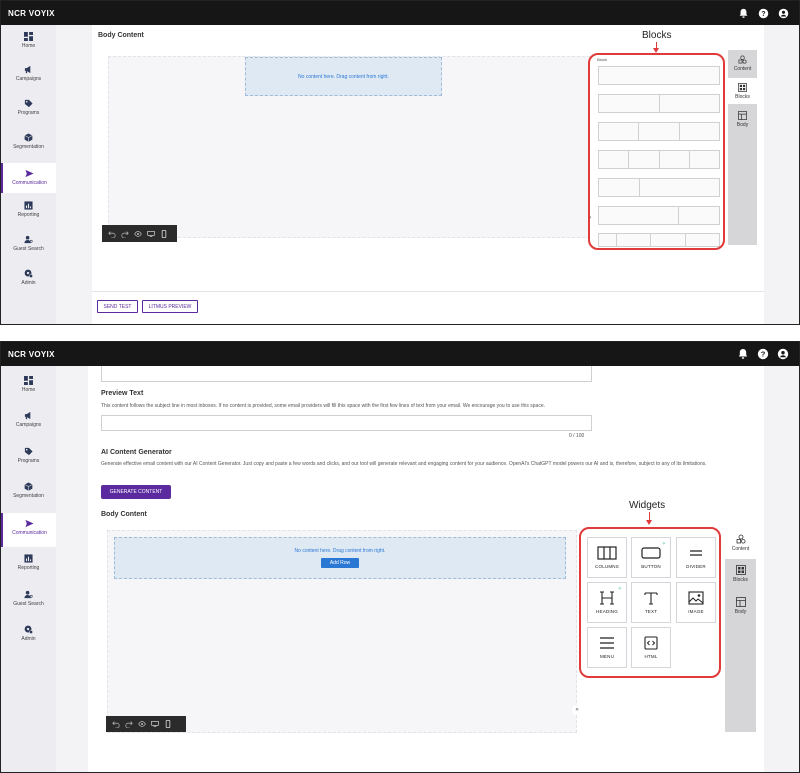 This screenshot has width=800, height=773. Describe the element at coordinates (28, 205) in the screenshot. I see `chart-icon` at that location.